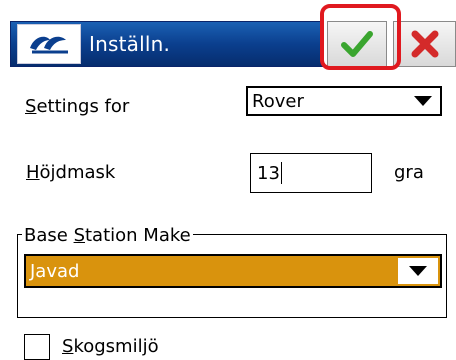  I want to click on base-station-select: Javad, so click(233, 271).